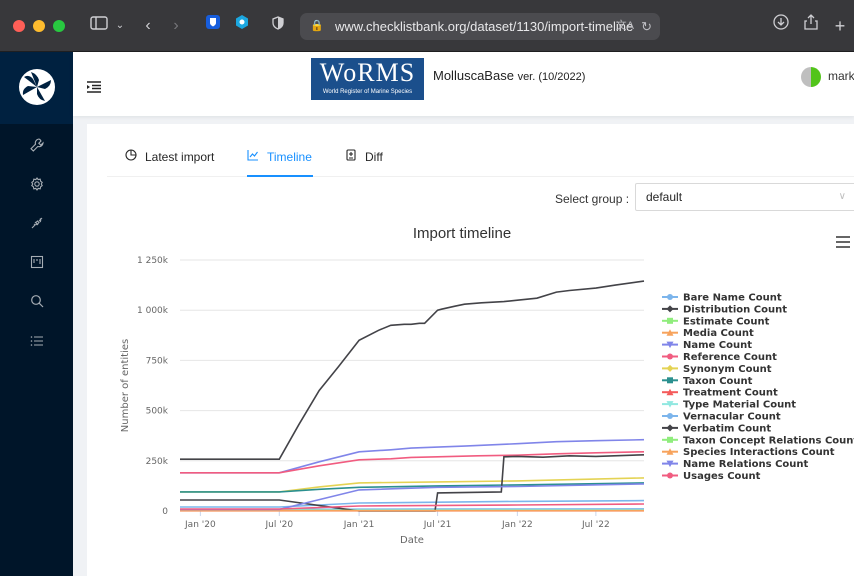 This screenshot has height=576, width=854. What do you see at coordinates (165, 512) in the screenshot?
I see `y-tick-label: 0` at bounding box center [165, 512].